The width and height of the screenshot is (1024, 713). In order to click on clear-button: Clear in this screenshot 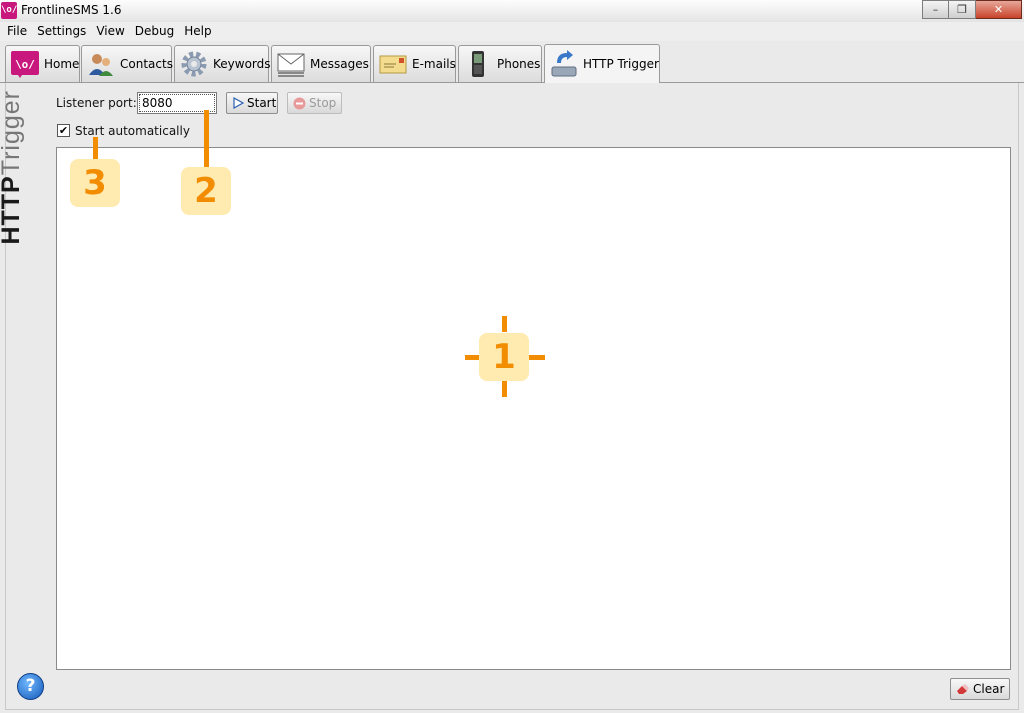, I will do `click(980, 689)`.